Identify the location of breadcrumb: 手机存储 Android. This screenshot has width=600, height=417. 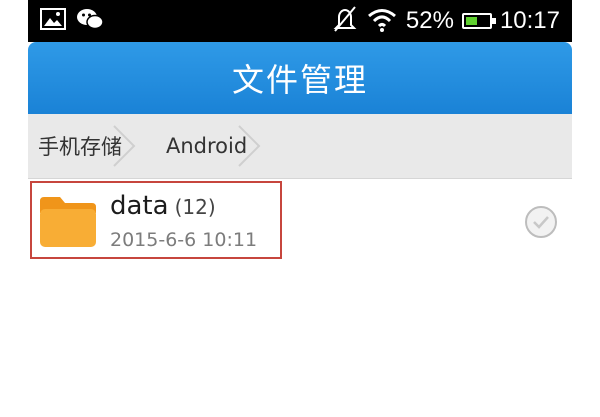
(300, 146).